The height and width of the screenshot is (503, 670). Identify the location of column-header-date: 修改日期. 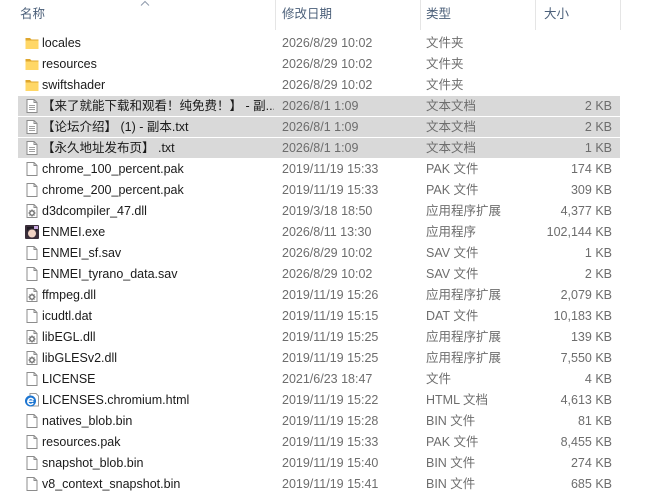
(307, 14).